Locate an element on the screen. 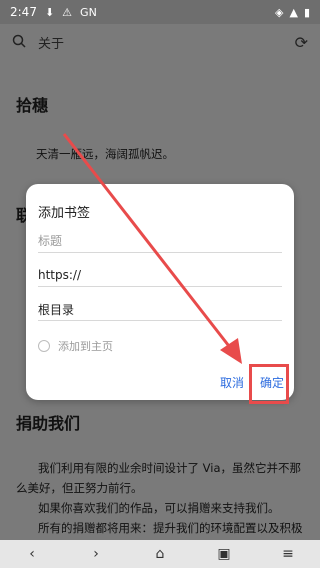 The width and height of the screenshot is (320, 568). bottom-nav: ‹ › ⌂ ▣ ≡ is located at coordinates (160, 554).